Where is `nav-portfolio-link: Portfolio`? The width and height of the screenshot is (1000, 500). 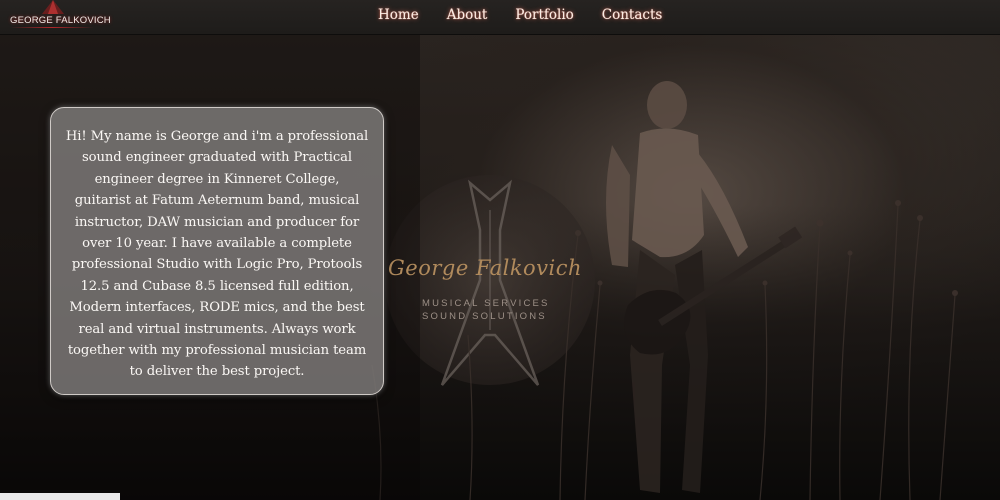
nav-portfolio-link: Portfolio is located at coordinates (544, 15).